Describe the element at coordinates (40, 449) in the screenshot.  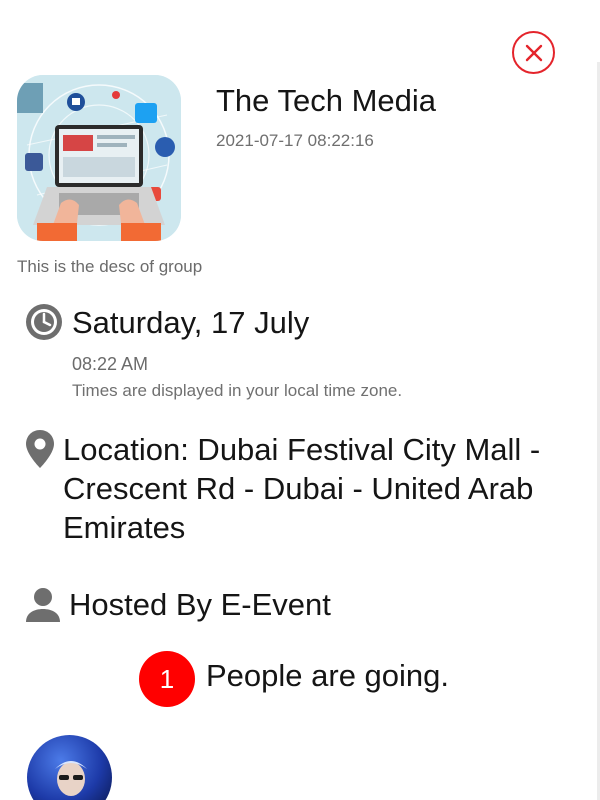
I see `location-pin-icon` at that location.